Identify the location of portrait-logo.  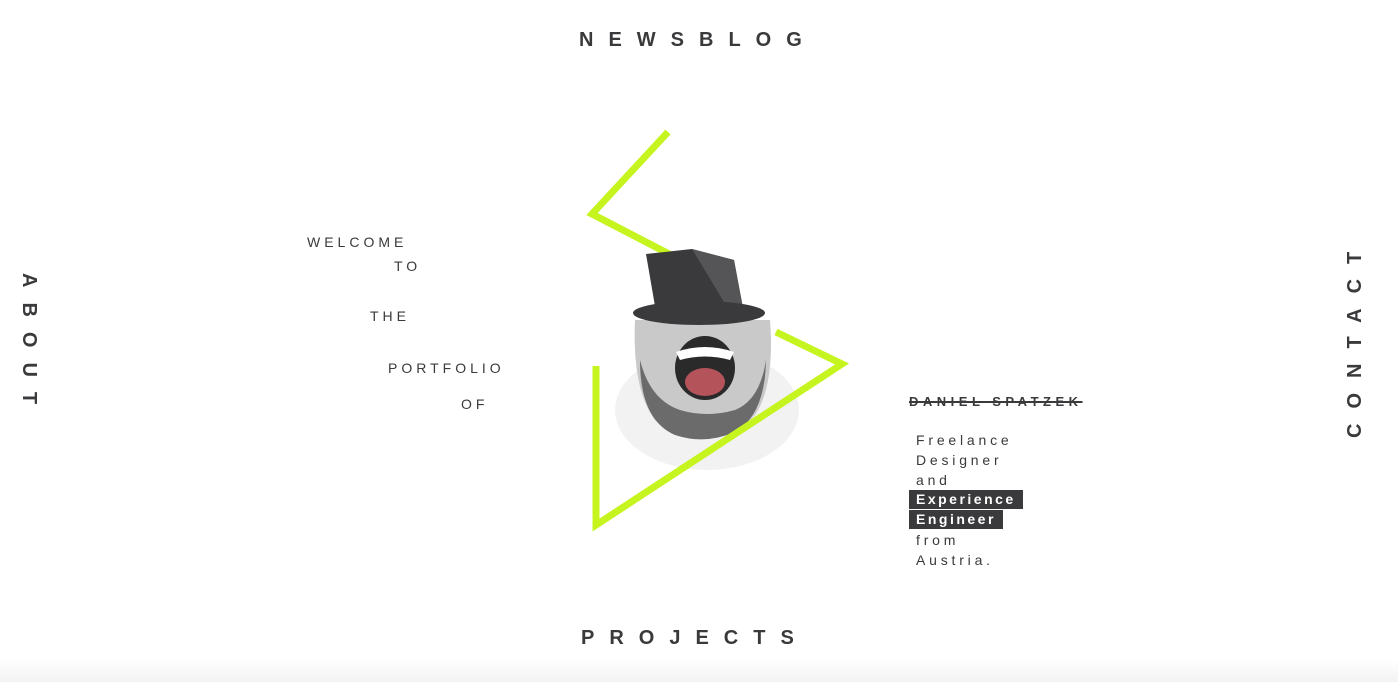
(718, 330).